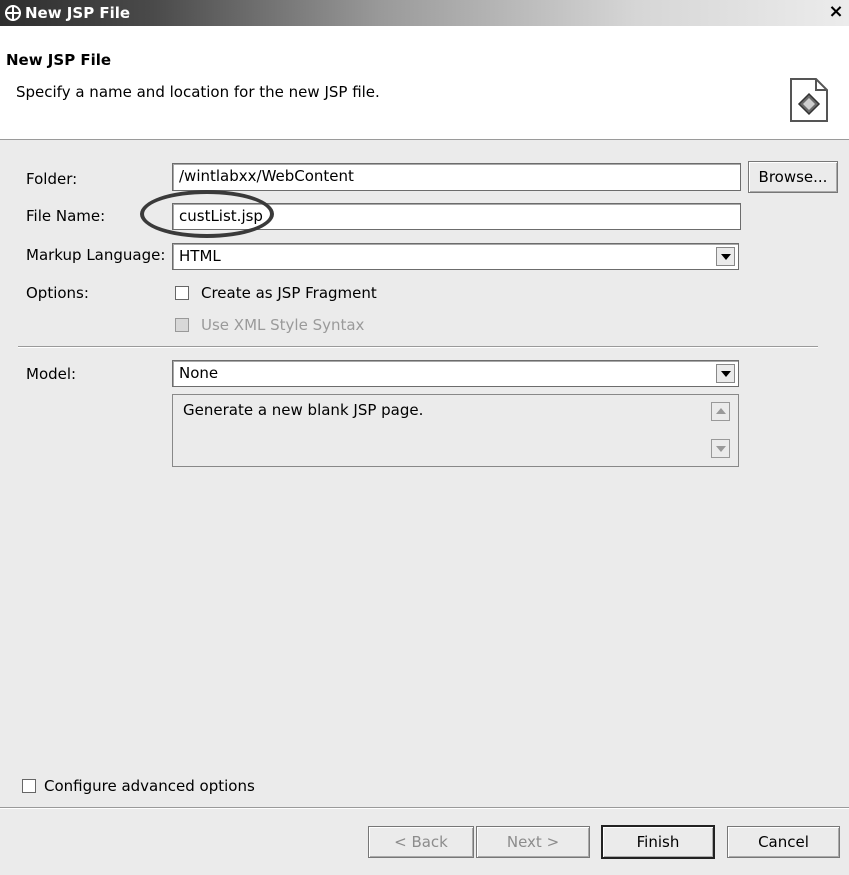 This screenshot has height=875, width=849. I want to click on model-description-text: Generate a new blank JSP page., so click(303, 410).